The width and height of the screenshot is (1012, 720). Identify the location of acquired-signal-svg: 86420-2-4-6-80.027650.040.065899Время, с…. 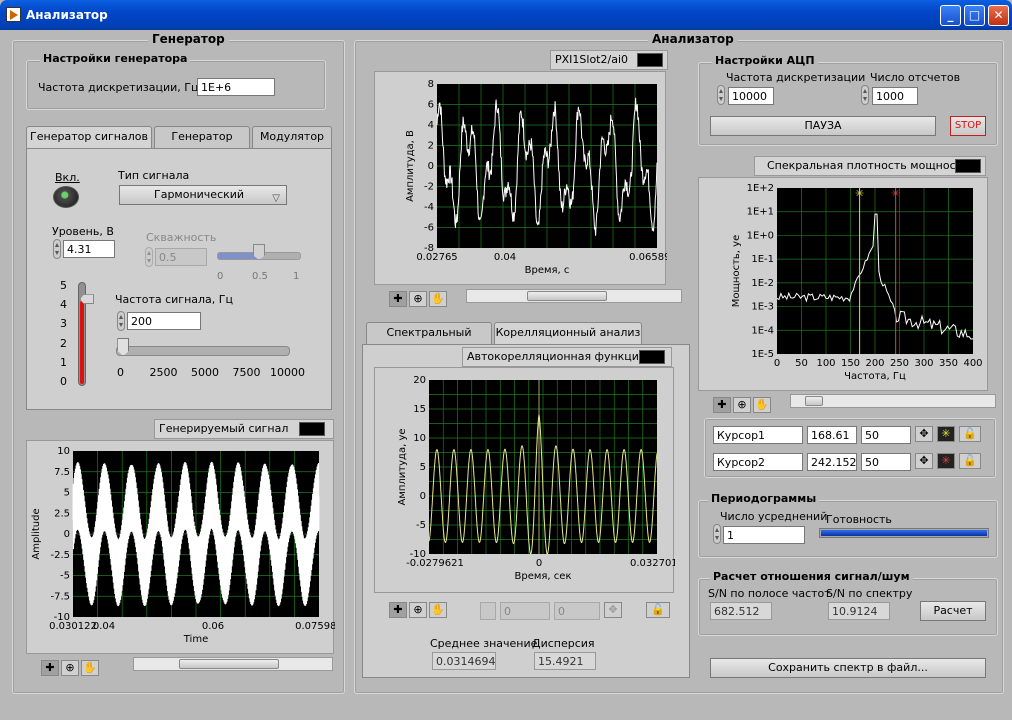
(541, 177).